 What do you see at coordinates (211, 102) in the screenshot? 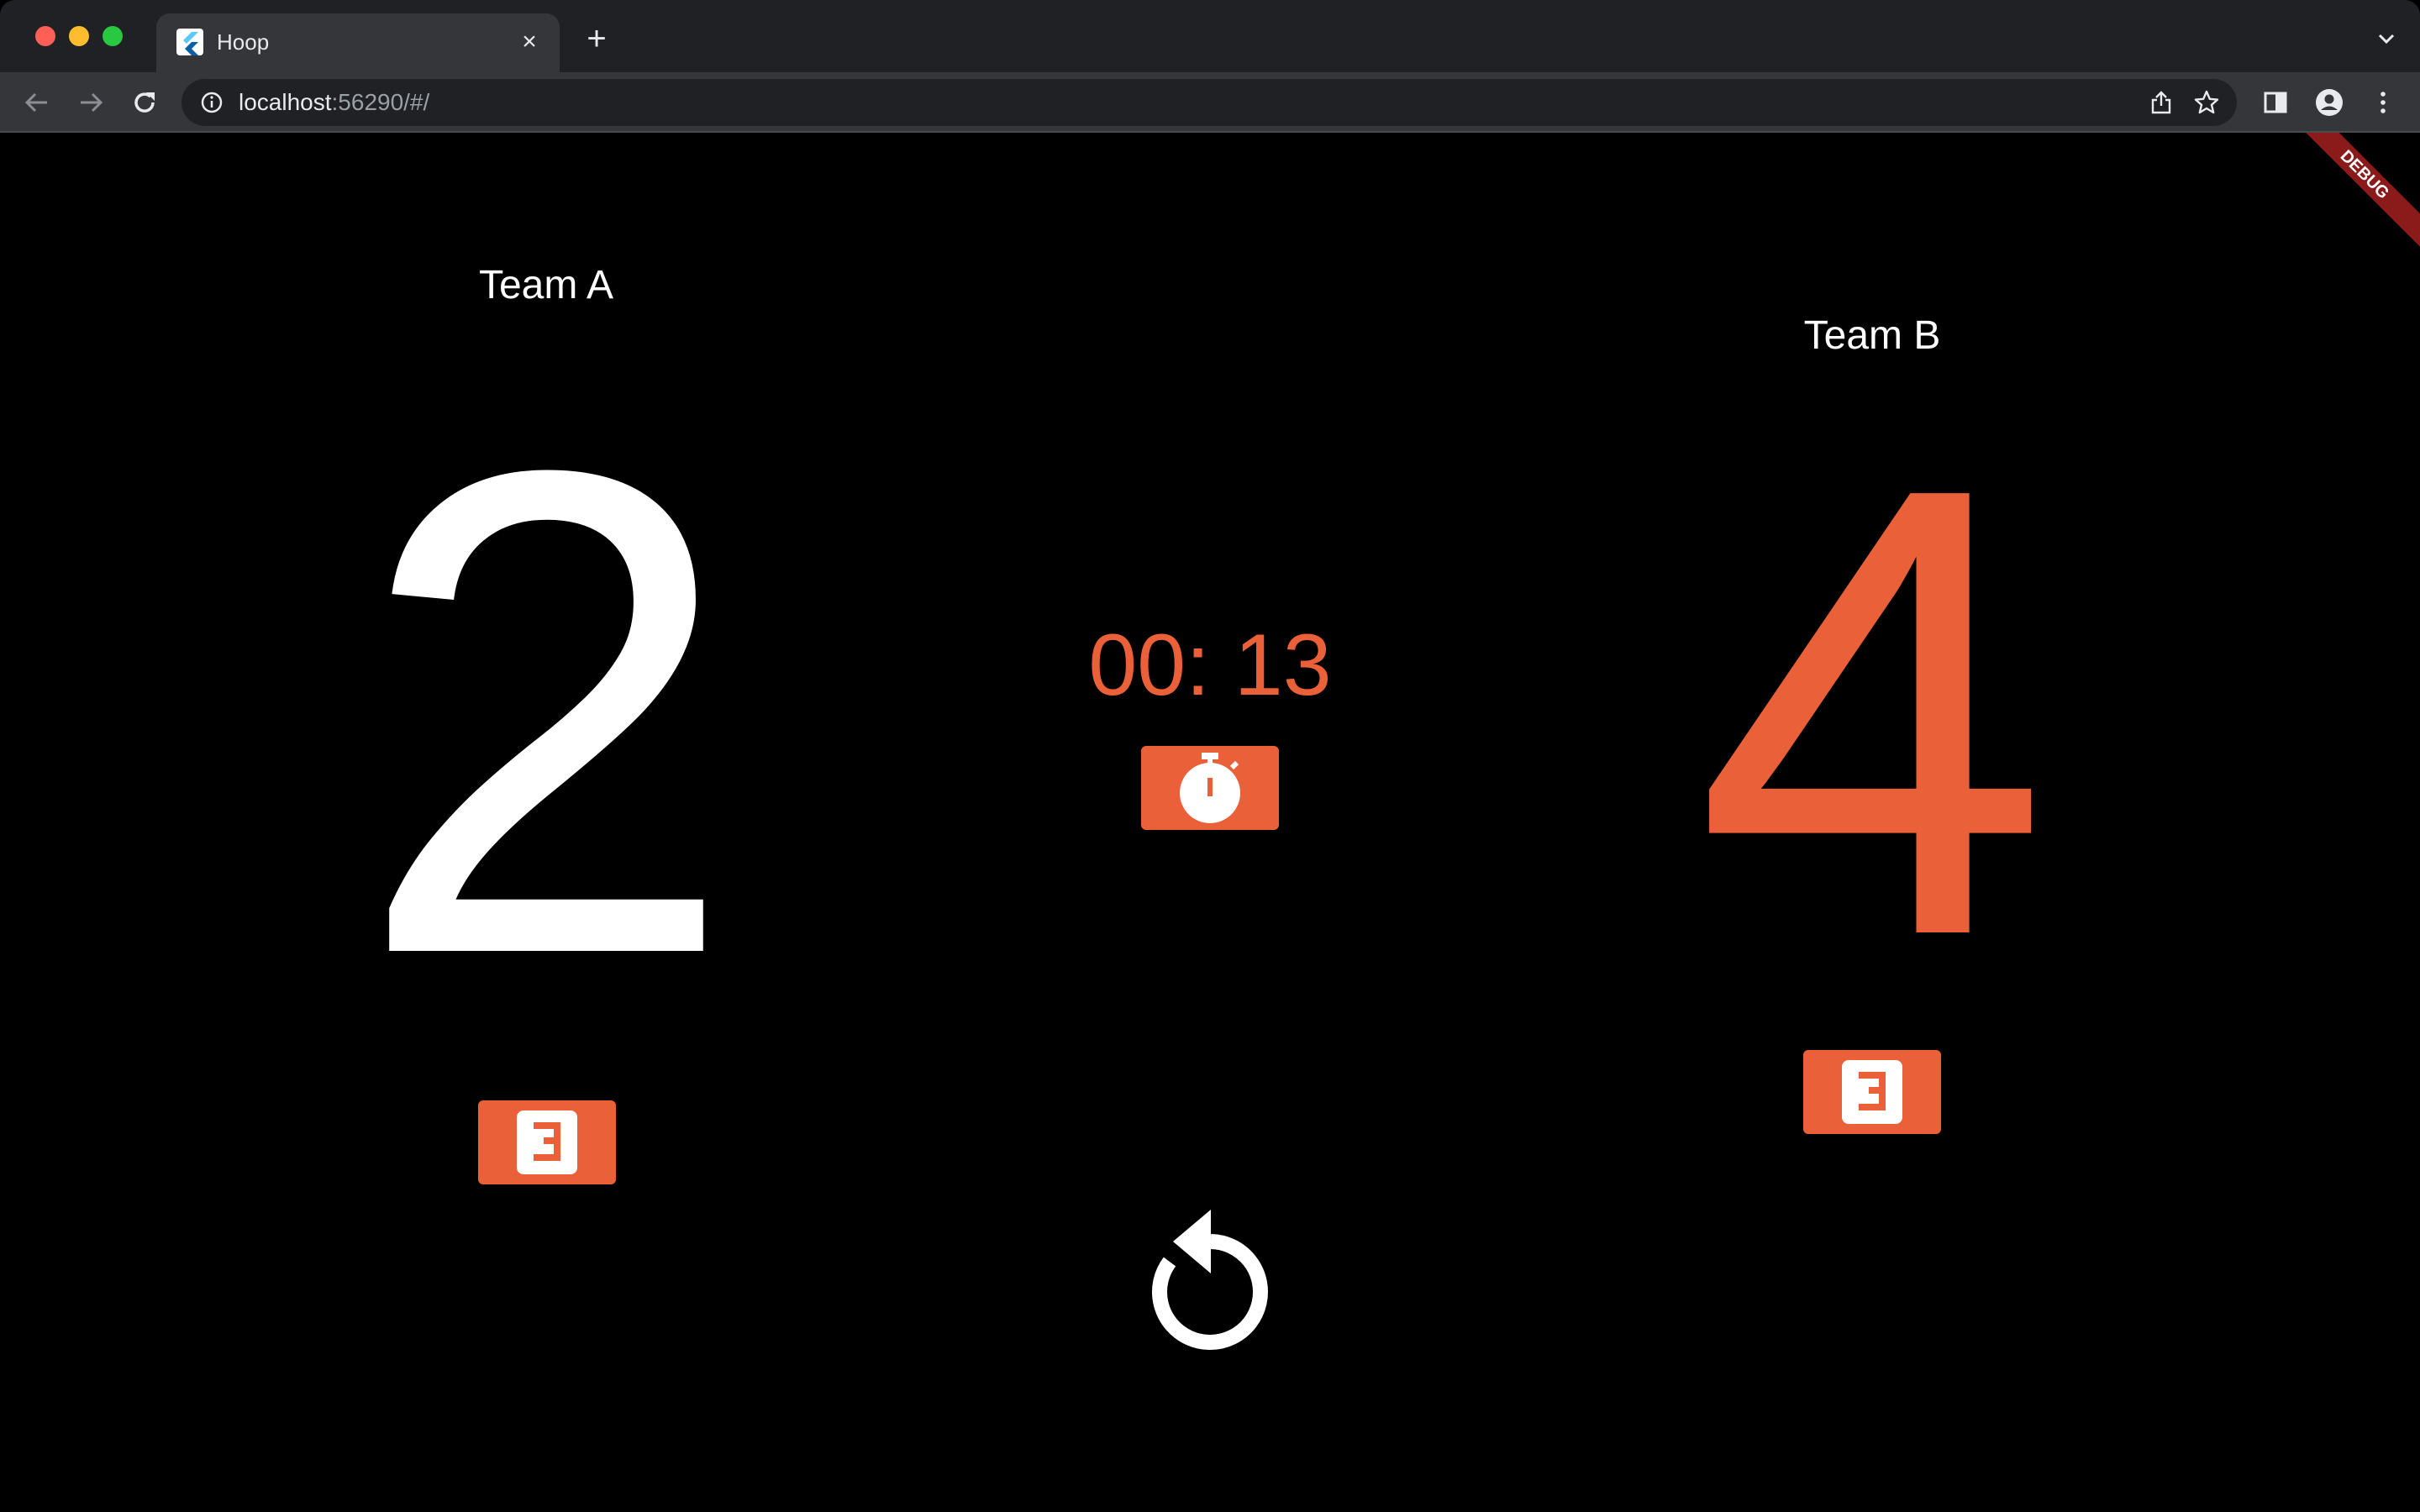
I see `site-info-icon` at bounding box center [211, 102].